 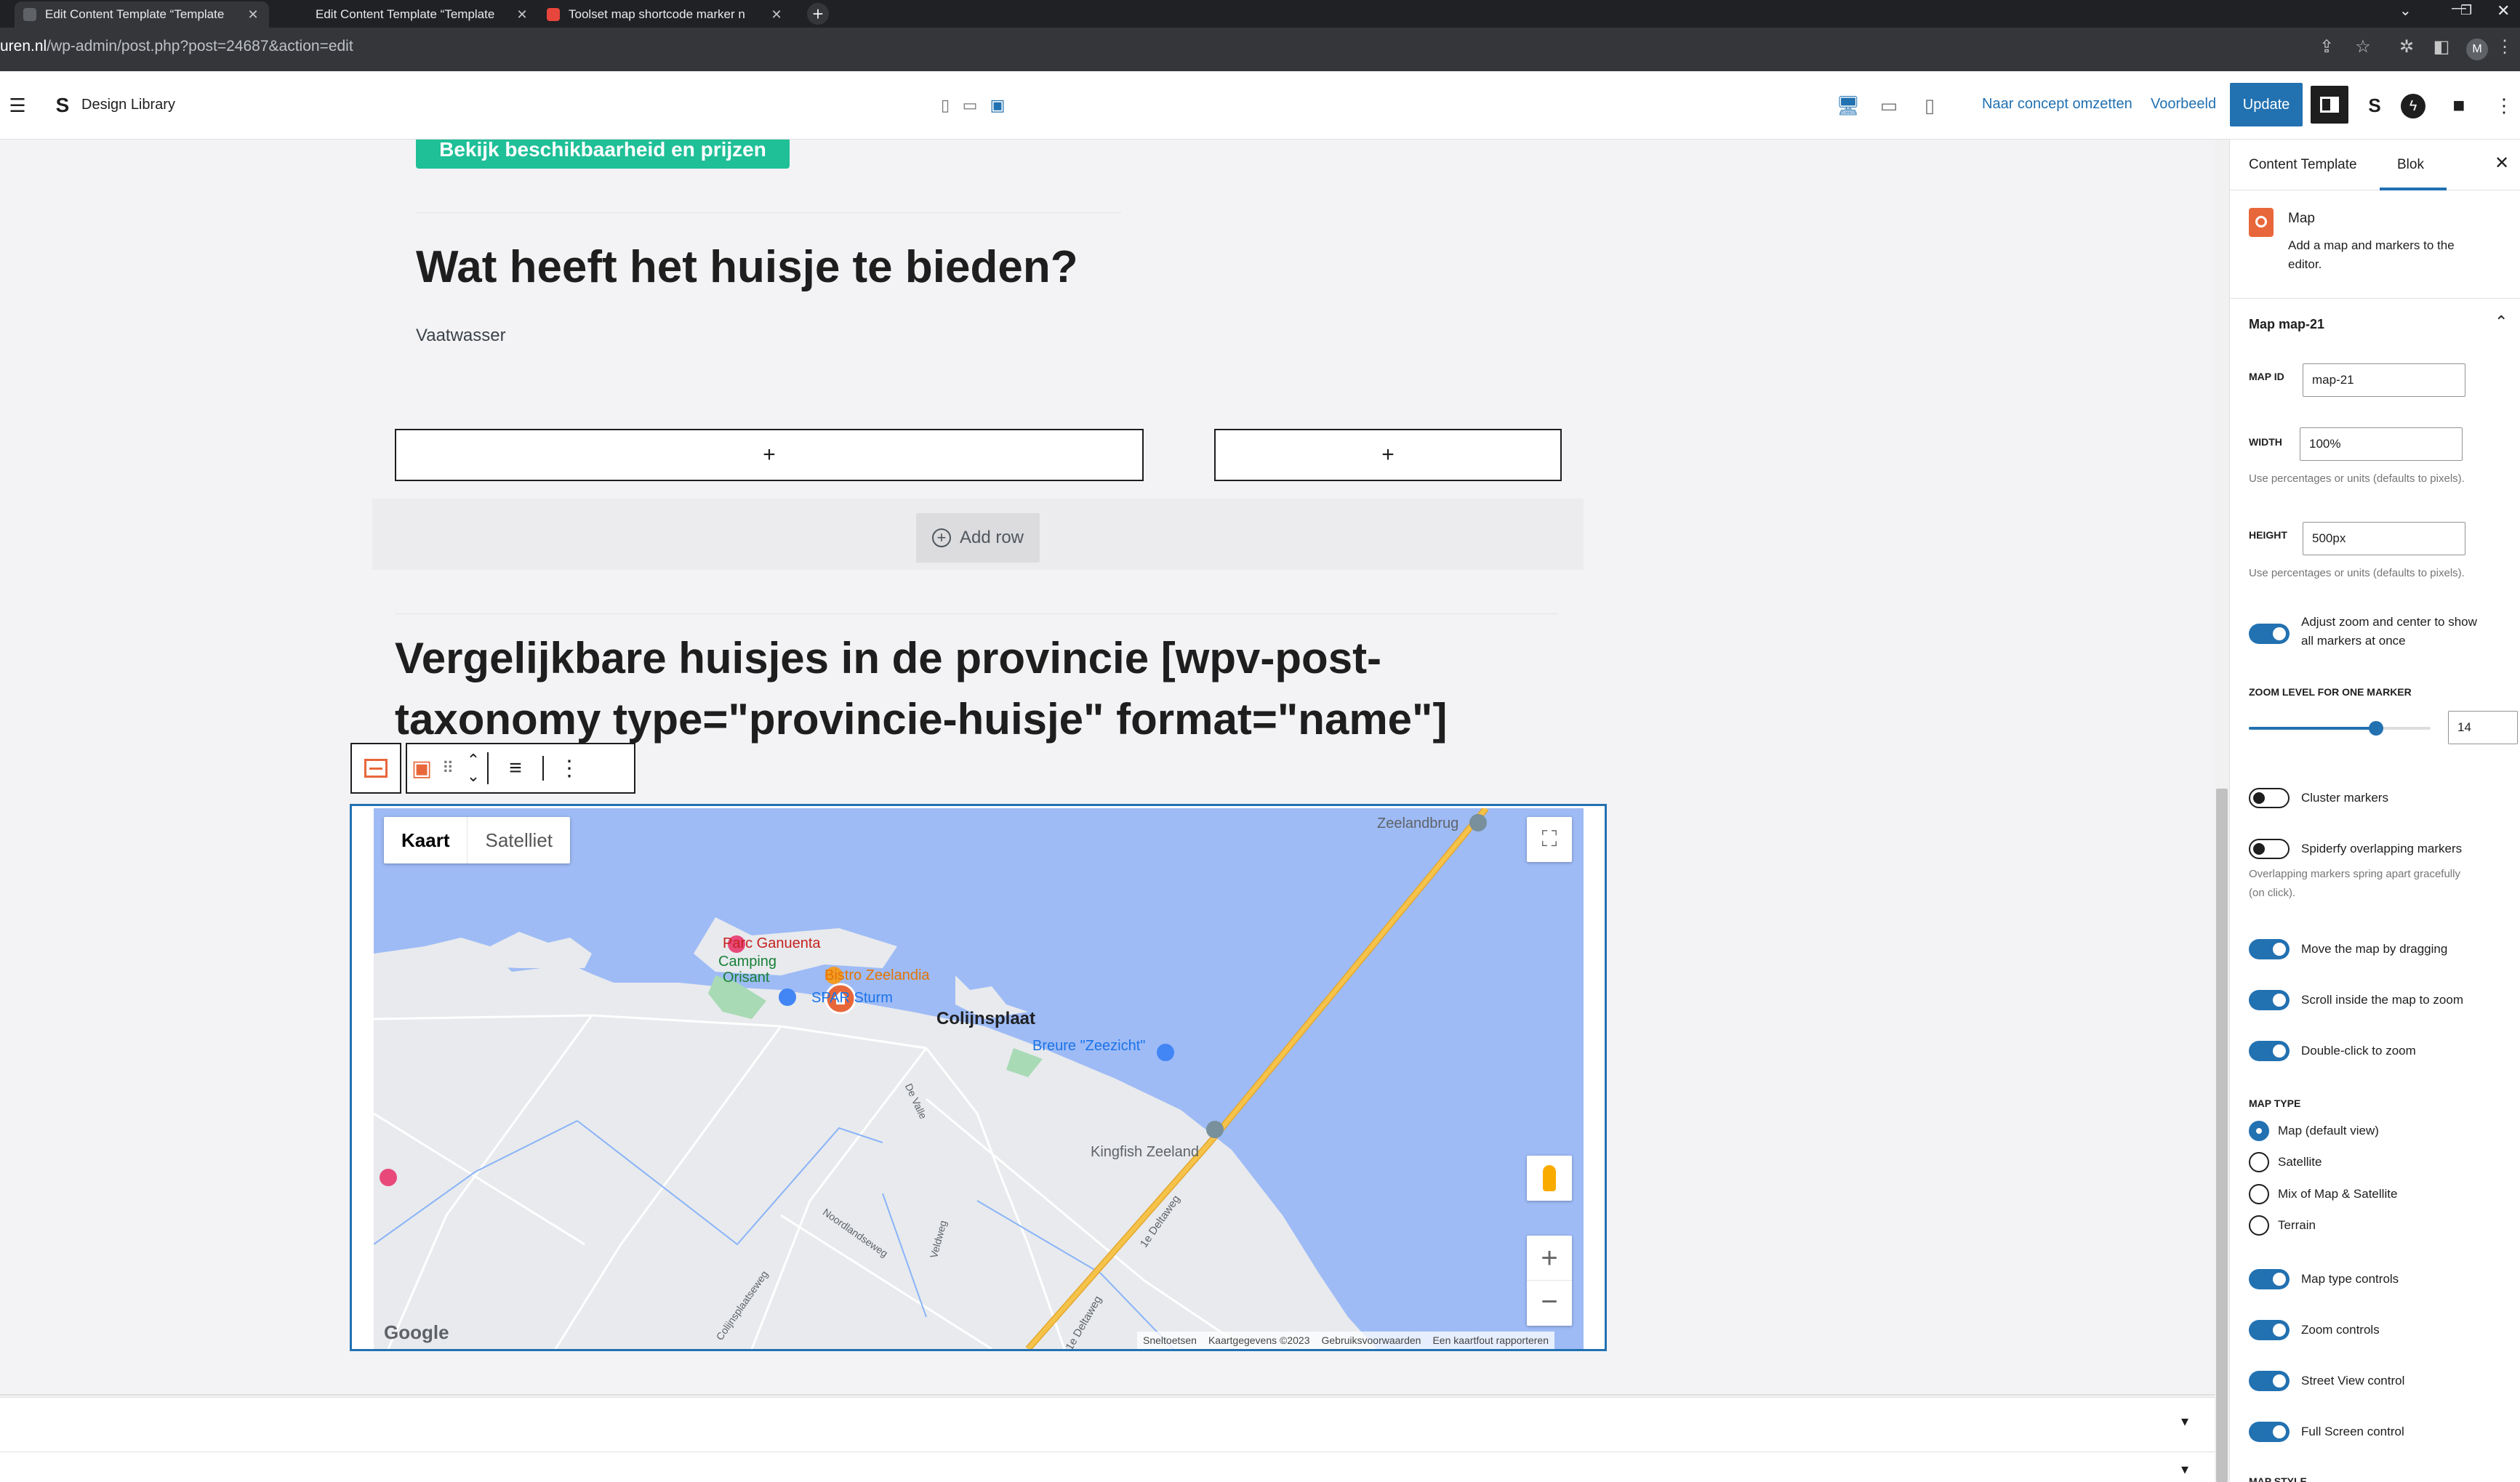 I want to click on heading-what-offers: Wat heeft het huisje te bieden?, so click(x=747, y=267).